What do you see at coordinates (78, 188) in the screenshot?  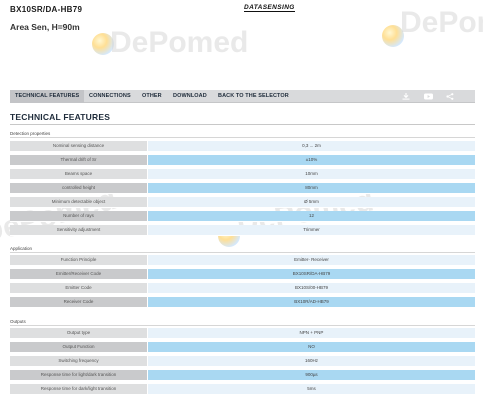 I see `property-name: controlled height` at bounding box center [78, 188].